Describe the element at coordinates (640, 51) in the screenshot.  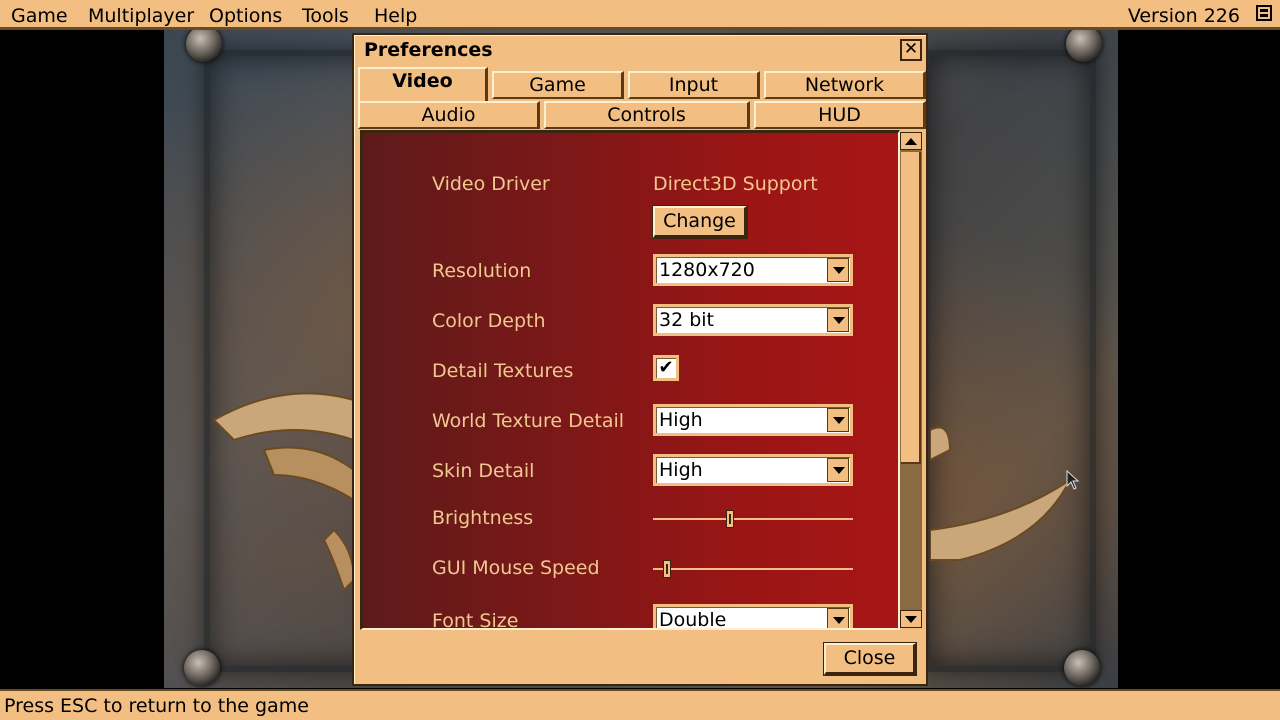
I see `window-titlebar: Preferences ✕` at that location.